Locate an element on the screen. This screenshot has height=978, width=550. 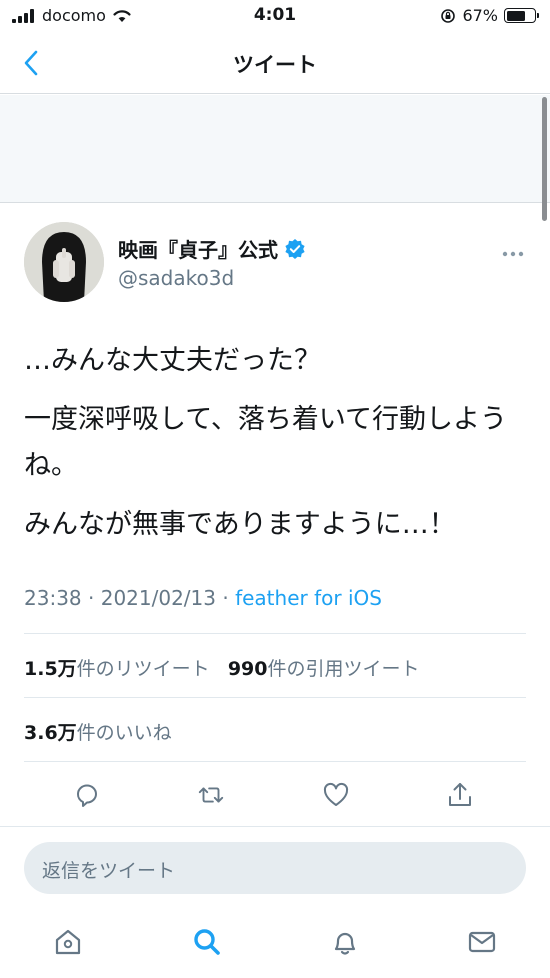
retweet-stats: 1.5万件のリツイート 990件の引用ツイート is located at coordinates (222, 667).